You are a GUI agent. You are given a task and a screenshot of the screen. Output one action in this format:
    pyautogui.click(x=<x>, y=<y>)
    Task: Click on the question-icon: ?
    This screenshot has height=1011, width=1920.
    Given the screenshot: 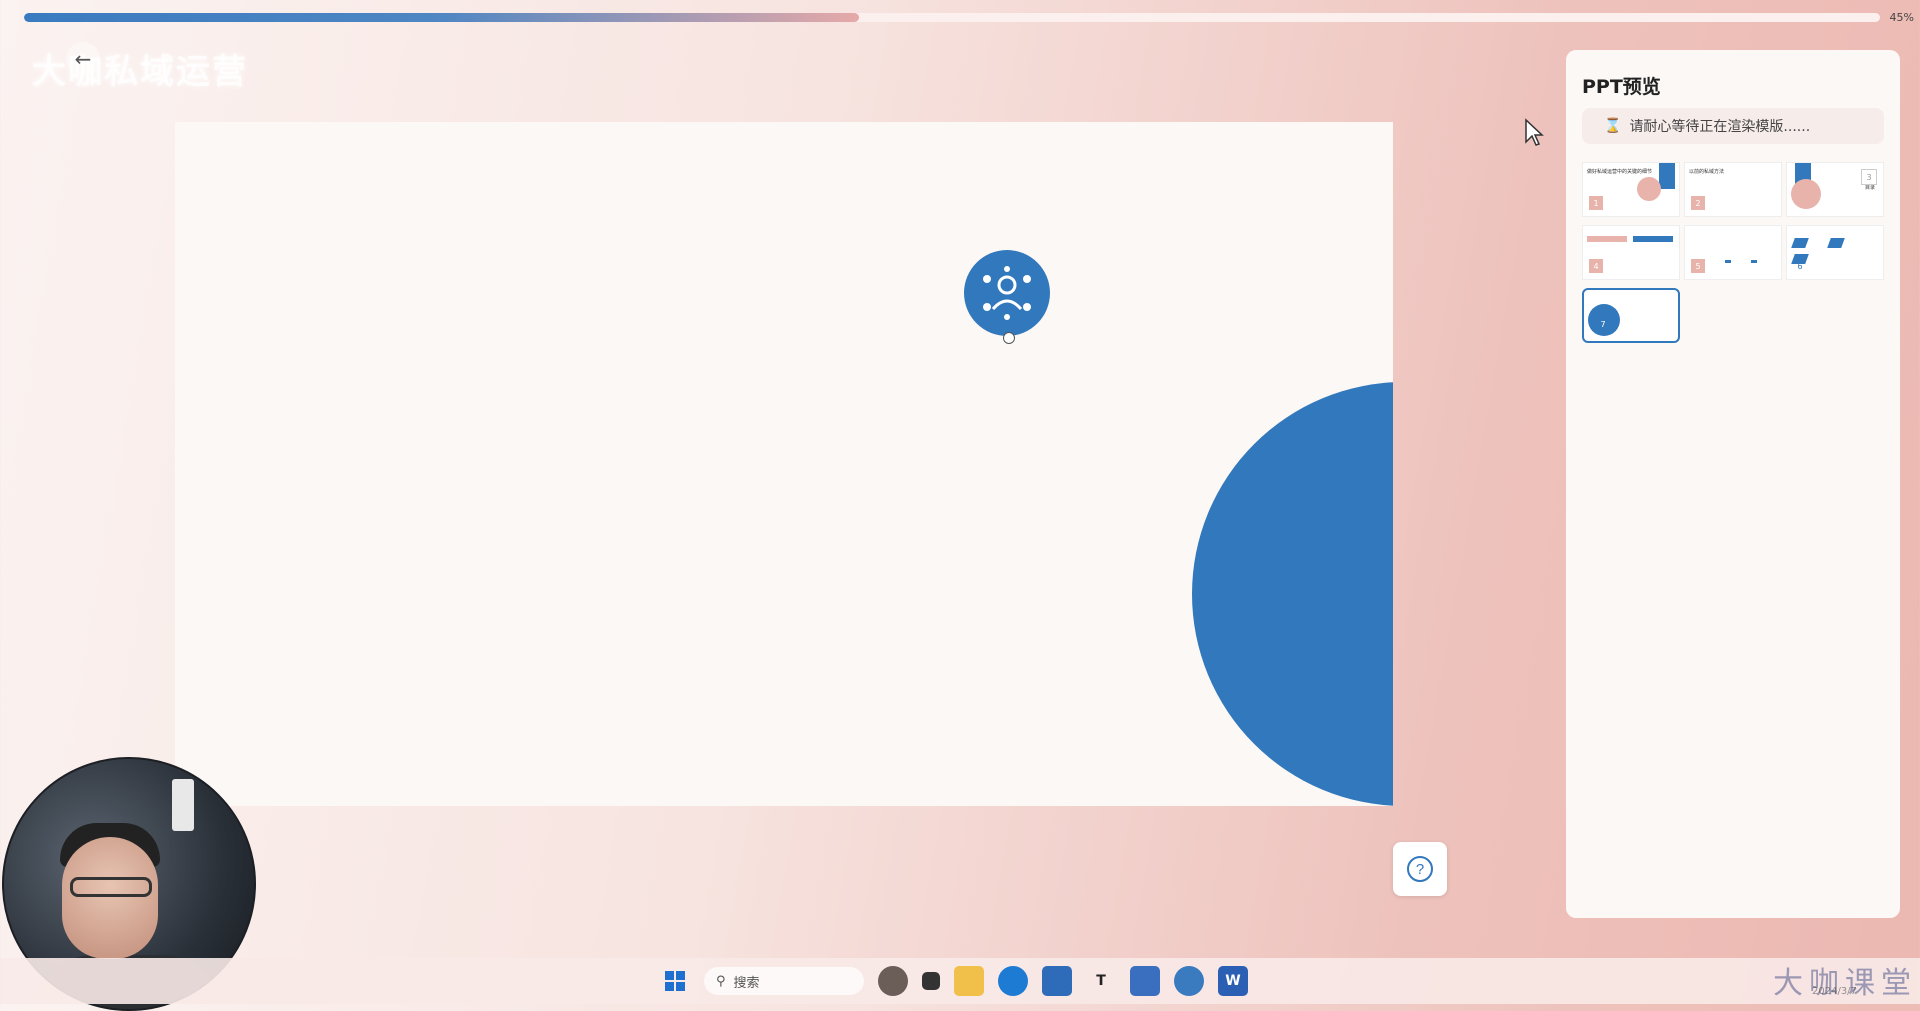 What is the action you would take?
    pyautogui.click(x=1420, y=869)
    